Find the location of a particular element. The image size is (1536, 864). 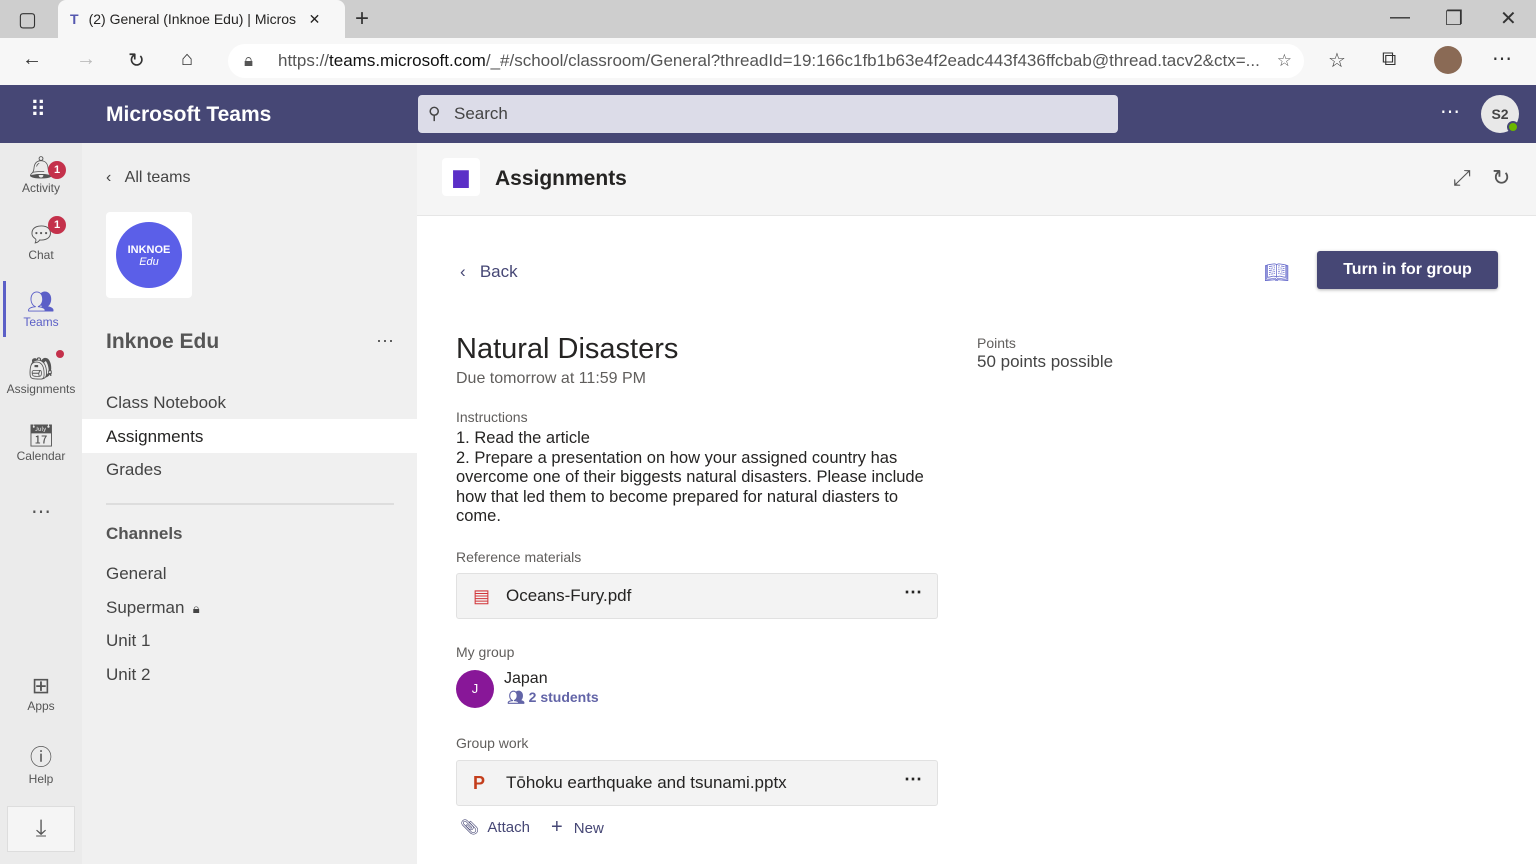

tab-title: (2) General (Inknoe Edu) | Micros is located at coordinates (192, 19).